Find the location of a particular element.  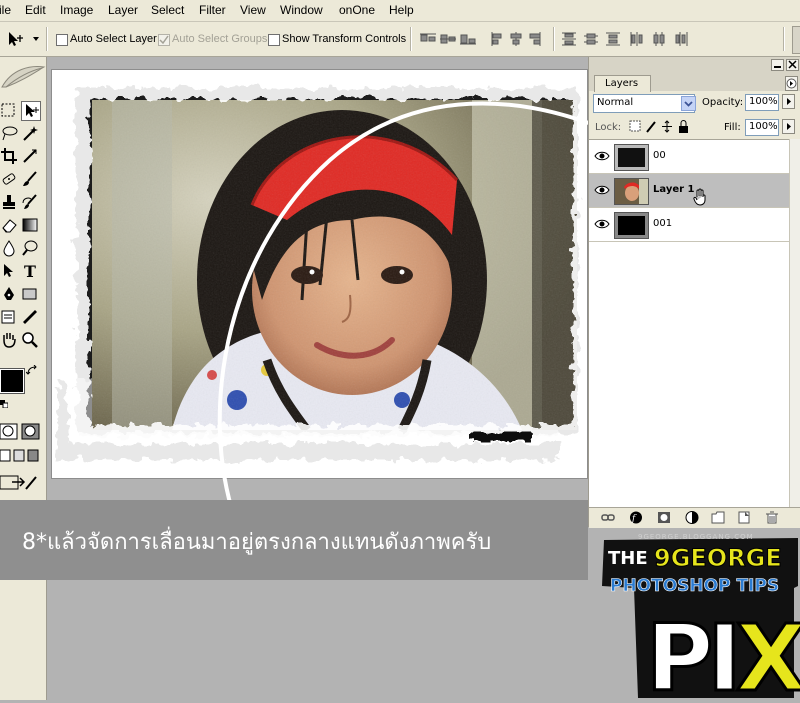

blend-mode-select: Normal is located at coordinates (644, 103).